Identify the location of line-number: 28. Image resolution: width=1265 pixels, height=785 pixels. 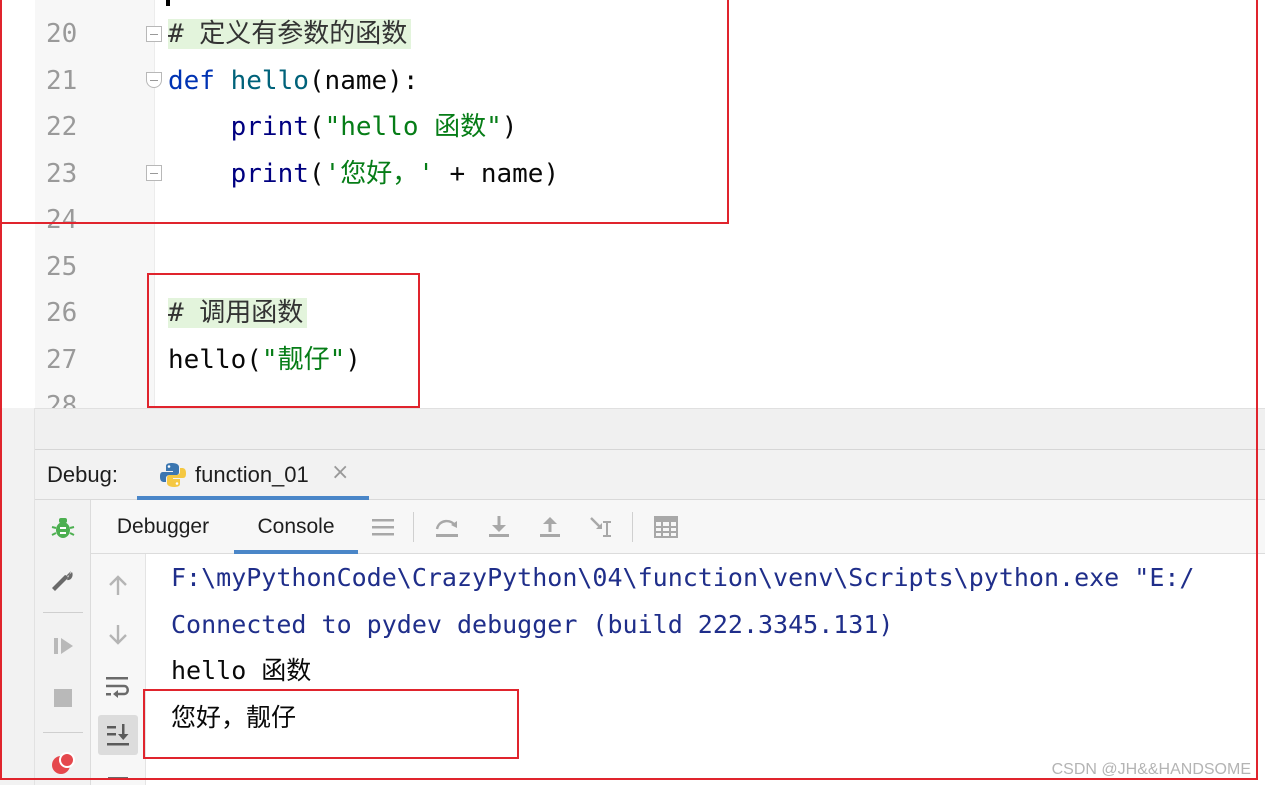
(62, 399).